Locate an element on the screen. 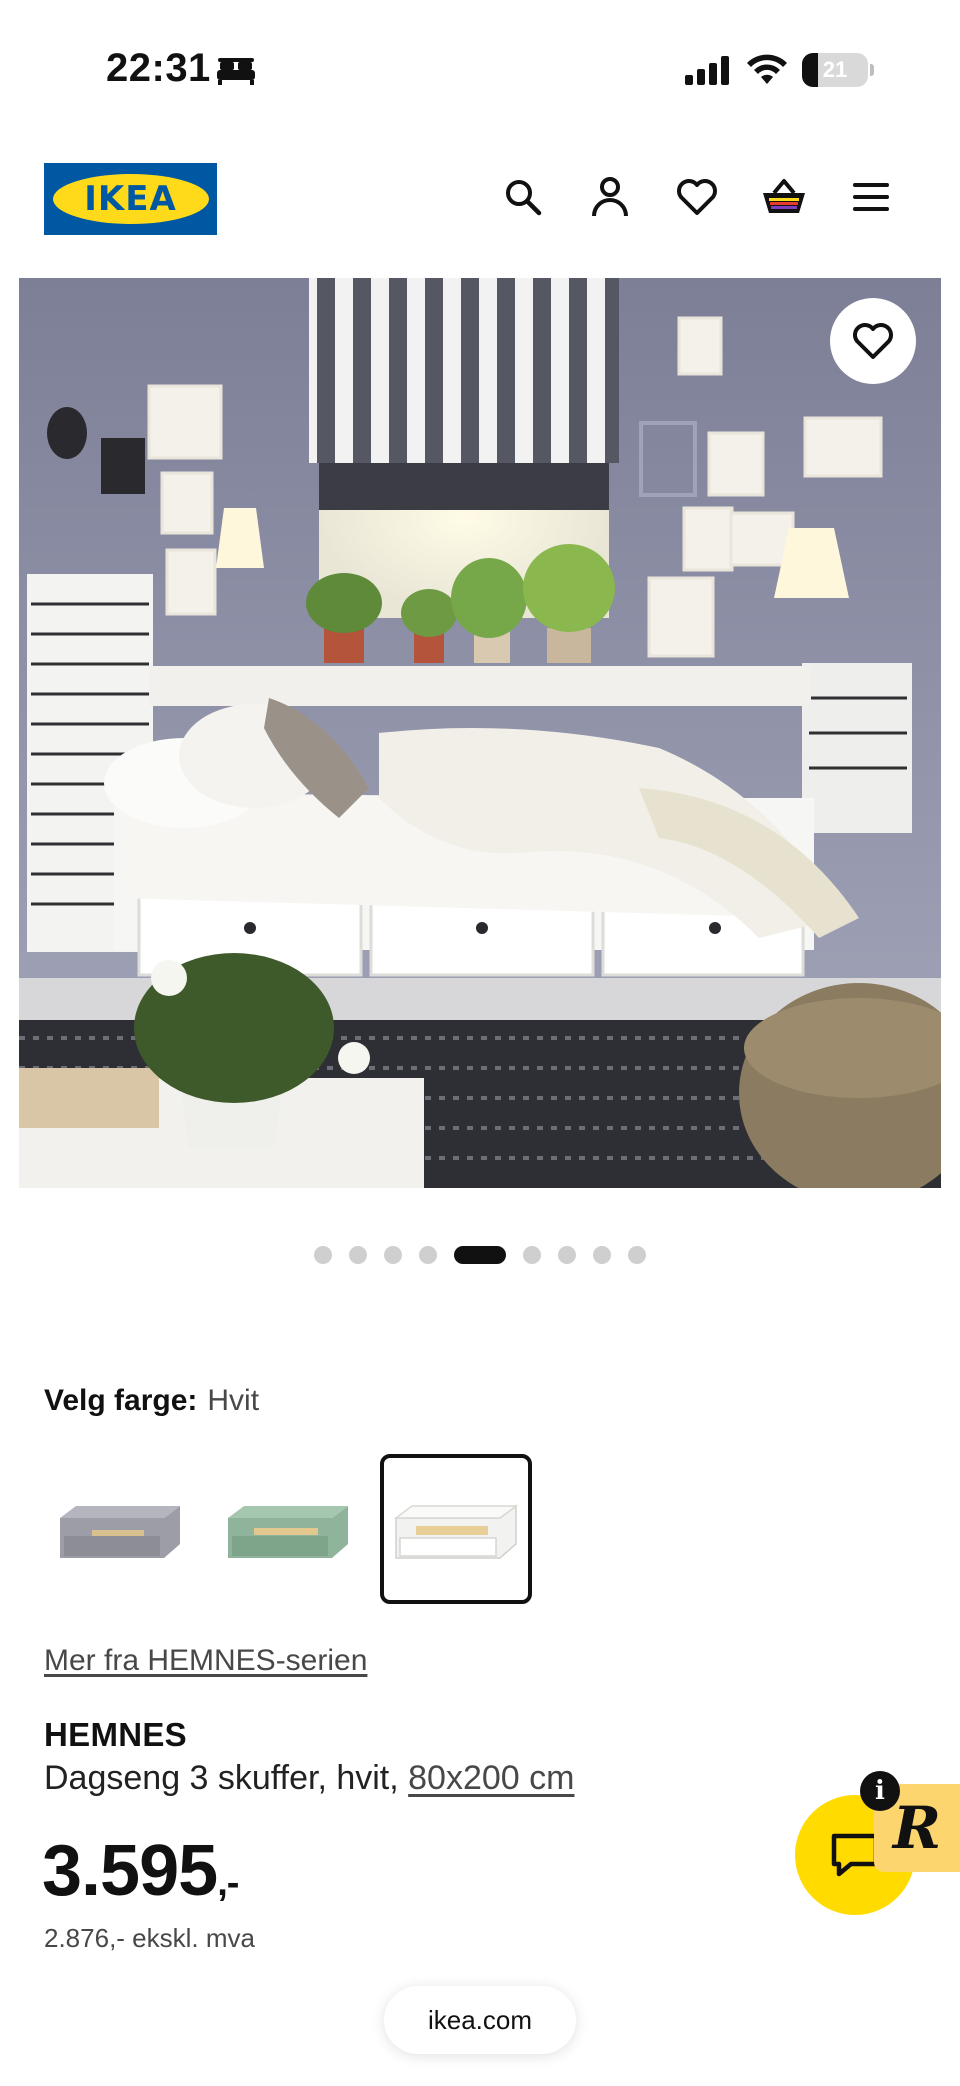  info-icon: i is located at coordinates (880, 1791).